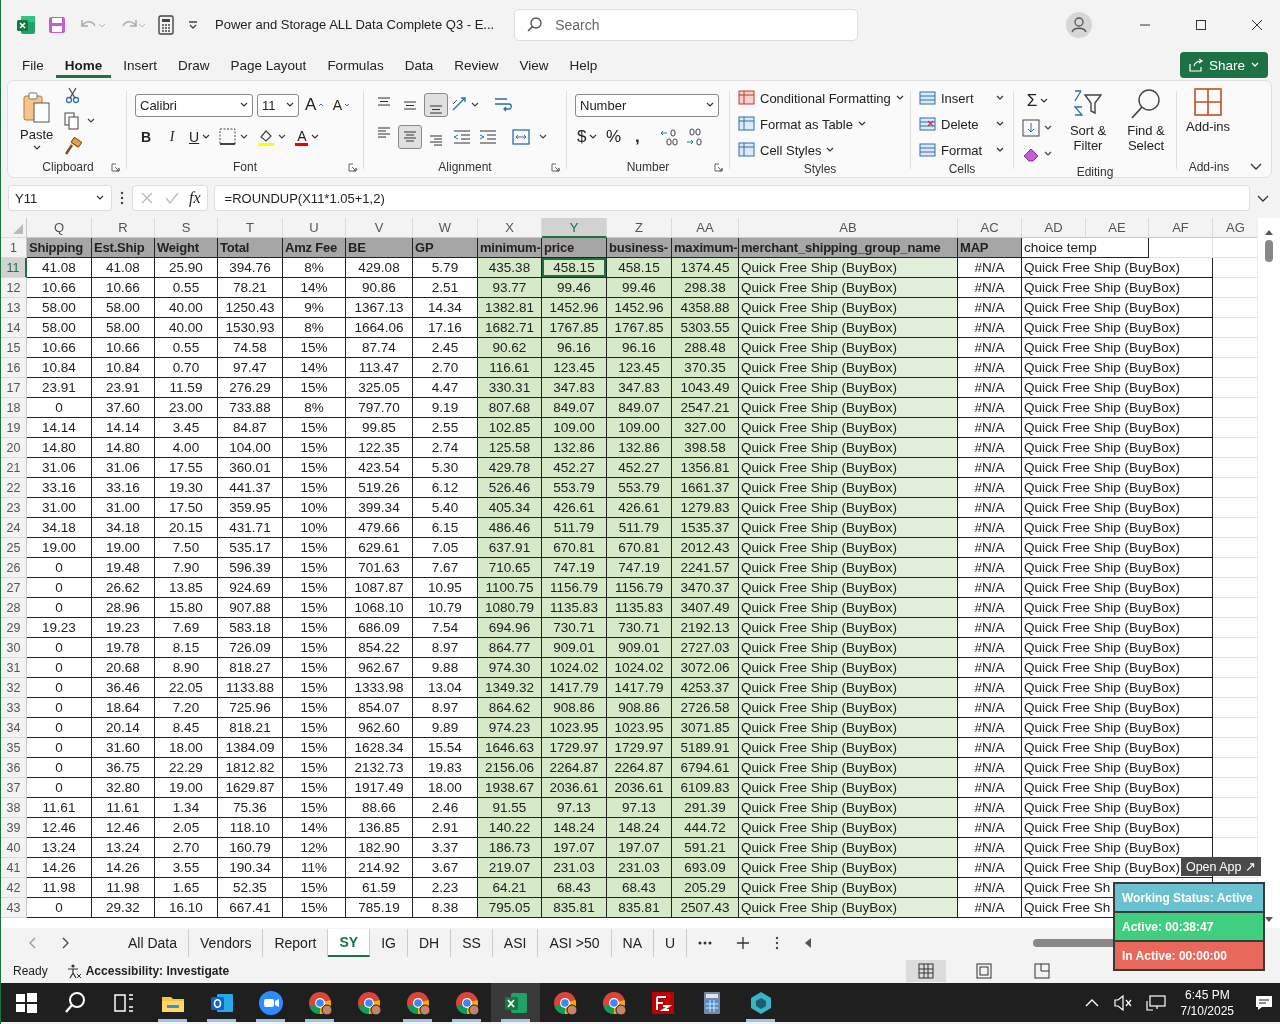 This screenshot has height=1024, width=1280. Describe the element at coordinates (14, 848) in the screenshot. I see `row-header: 40` at that location.